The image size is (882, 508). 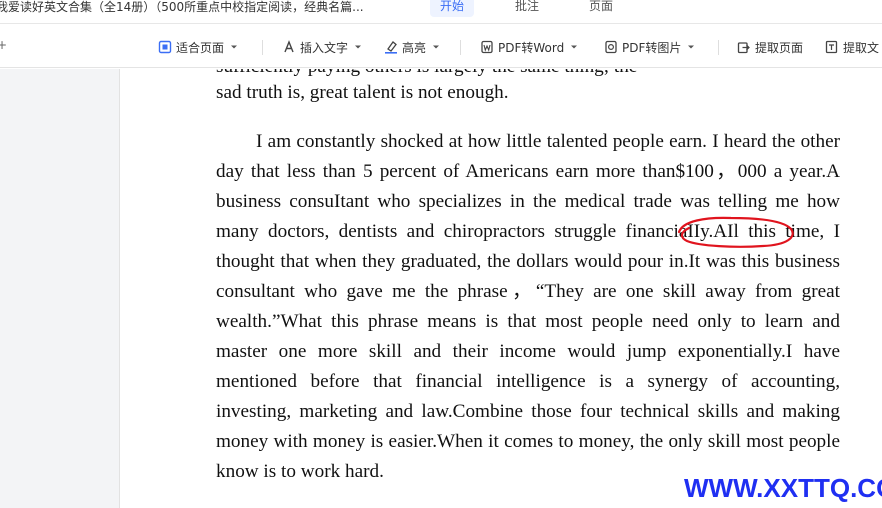 I want to click on extract-page-button: 提取页面, so click(x=770, y=47).